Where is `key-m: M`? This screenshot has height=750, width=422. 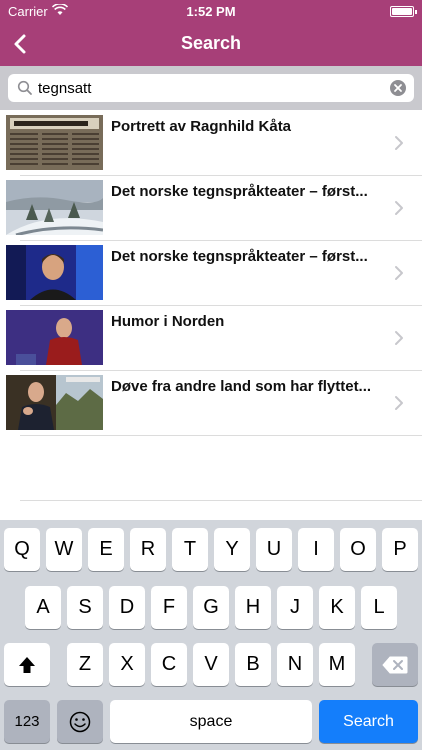 key-m: M is located at coordinates (337, 664).